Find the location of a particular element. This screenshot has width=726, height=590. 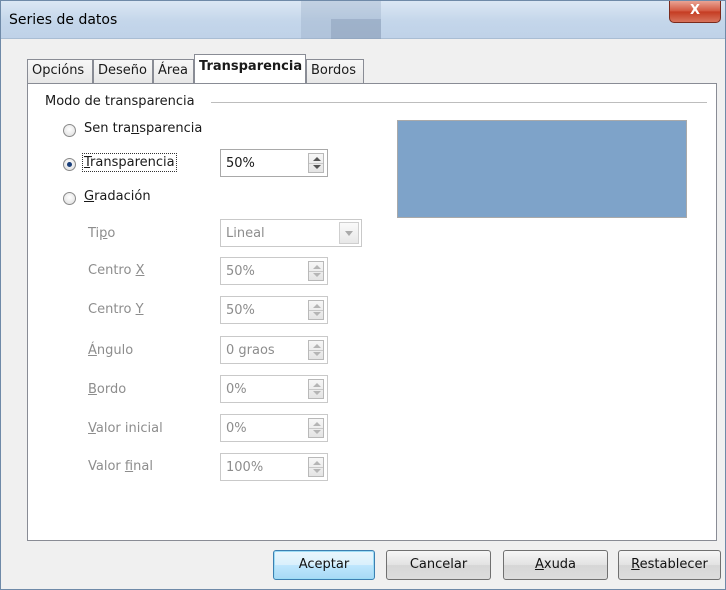

end-value-value: 100% is located at coordinates (244, 467).